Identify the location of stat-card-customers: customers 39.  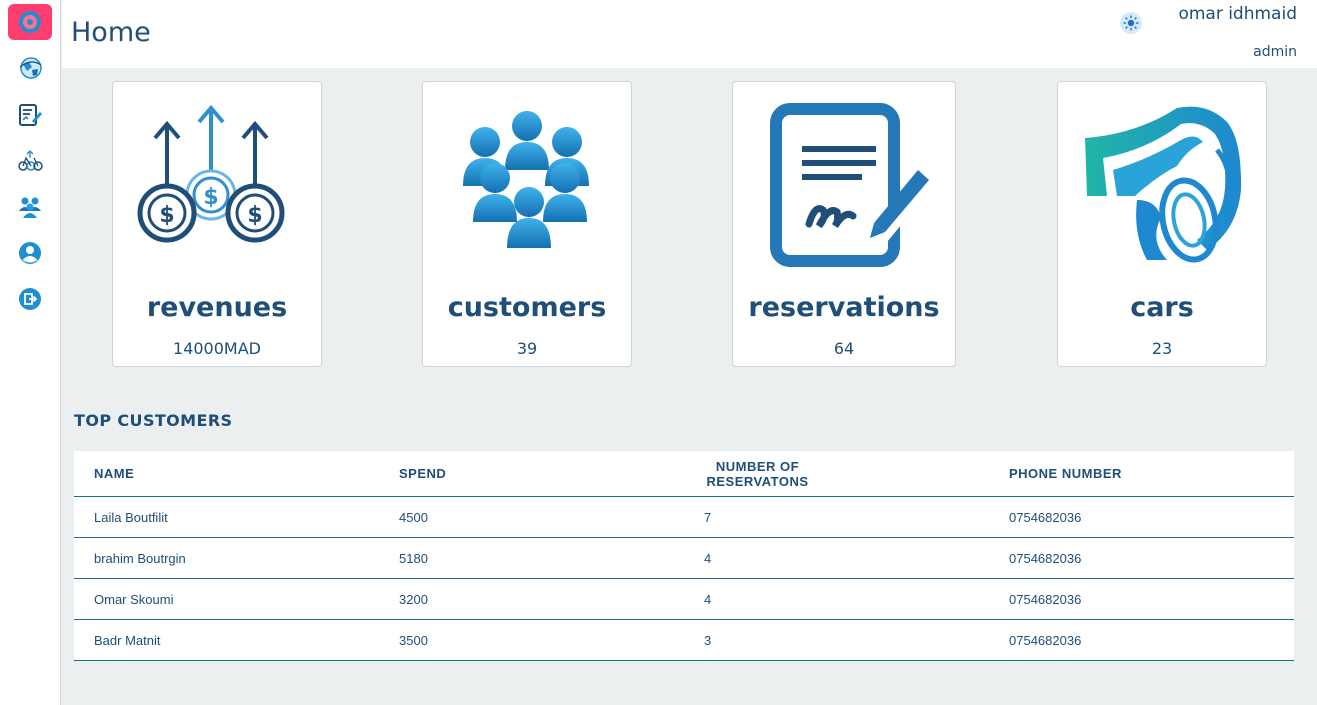
(527, 224).